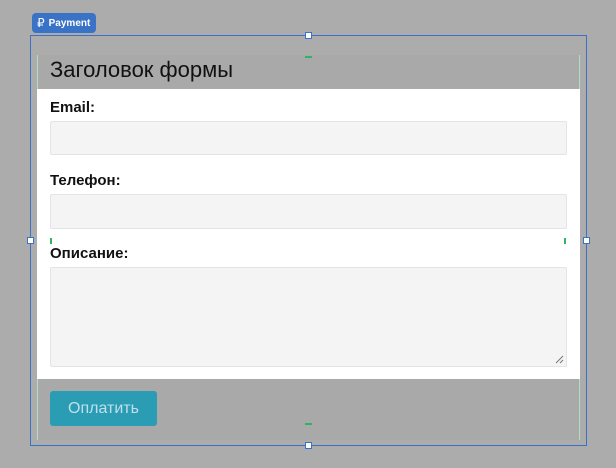 This screenshot has height=468, width=616. Describe the element at coordinates (89, 253) in the screenshot. I see `description-label: Описание:` at that location.